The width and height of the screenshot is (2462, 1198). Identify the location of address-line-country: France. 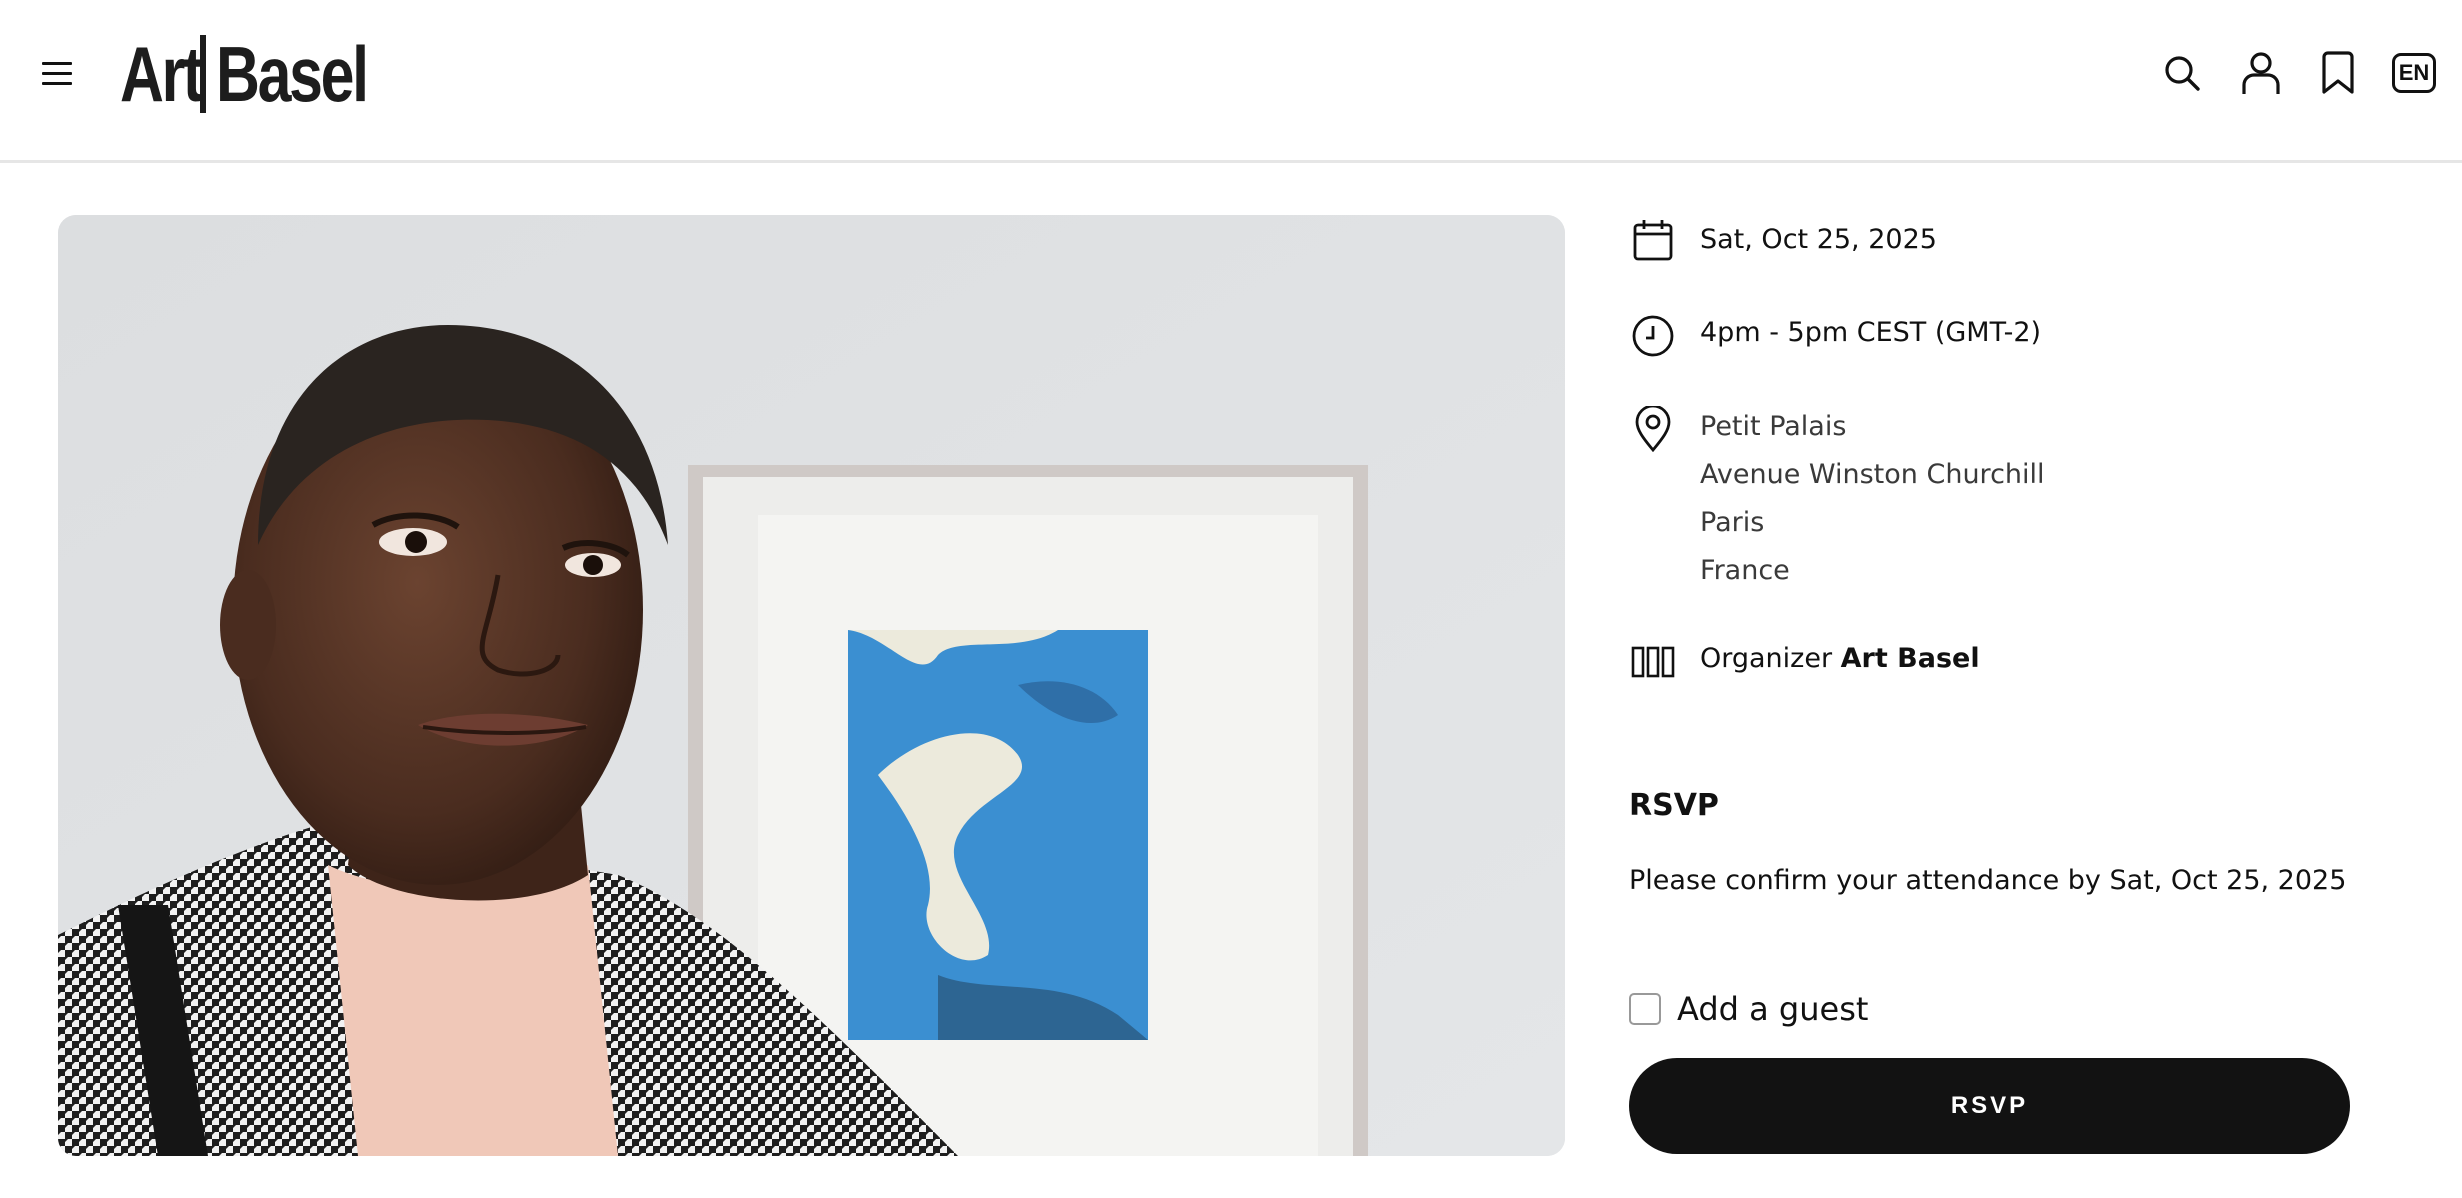
(1745, 570).